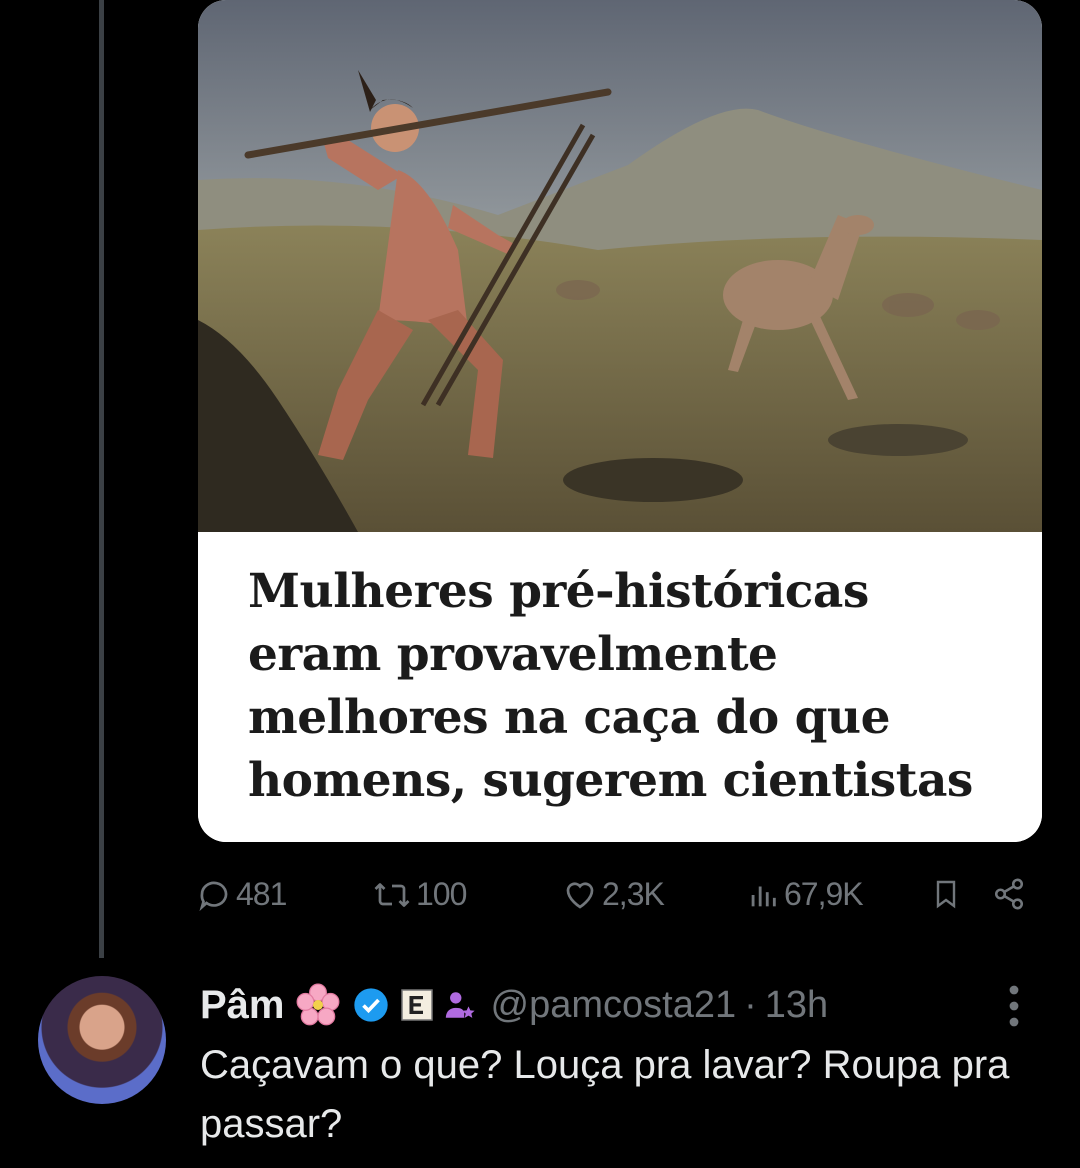 This screenshot has height=1168, width=1080. What do you see at coordinates (242, 1005) in the screenshot?
I see `reply-display-name: Pâm` at bounding box center [242, 1005].